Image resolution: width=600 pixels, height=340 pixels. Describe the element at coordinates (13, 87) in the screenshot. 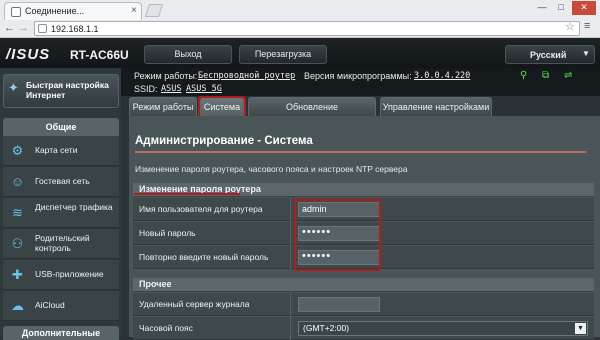

I see `wand-icon: ✦` at that location.